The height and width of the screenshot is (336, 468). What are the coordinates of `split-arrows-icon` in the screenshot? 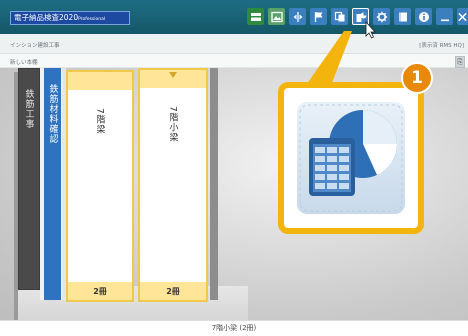 It's located at (297, 16).